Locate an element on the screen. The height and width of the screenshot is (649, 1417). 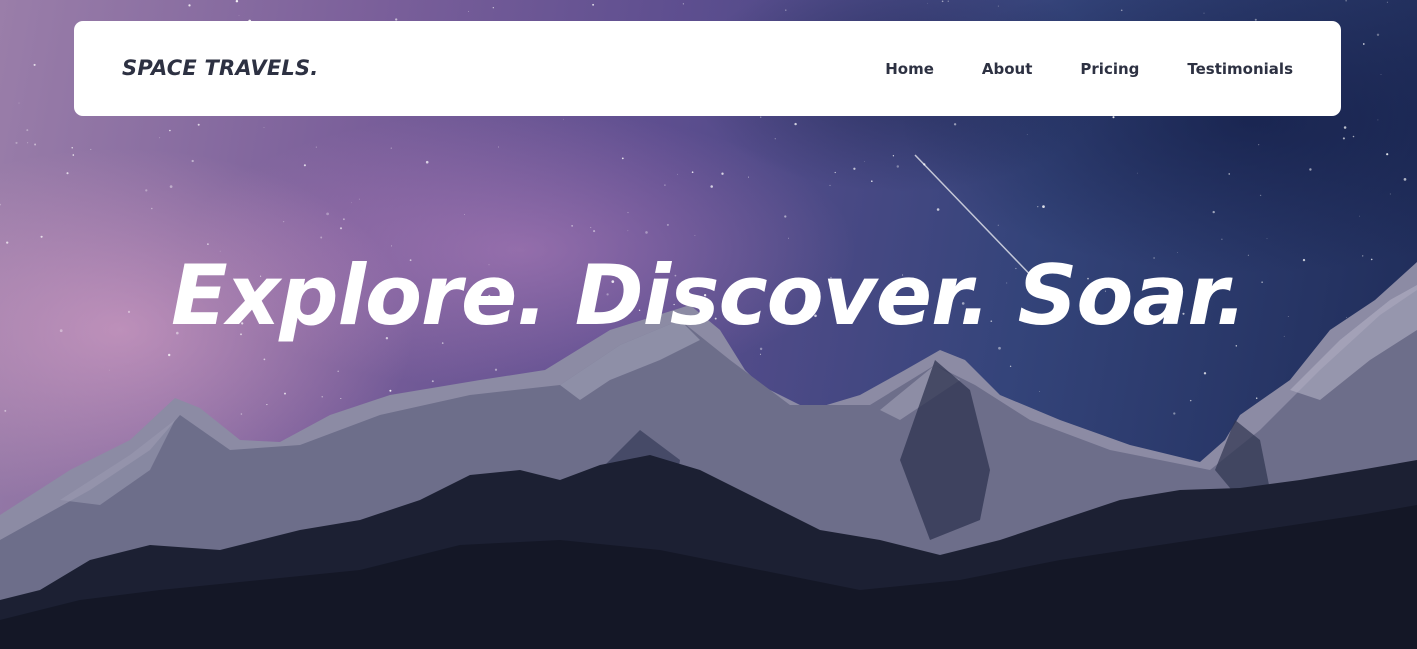
hero-headline: Explore. Discover. Soar. is located at coordinates (708, 295).